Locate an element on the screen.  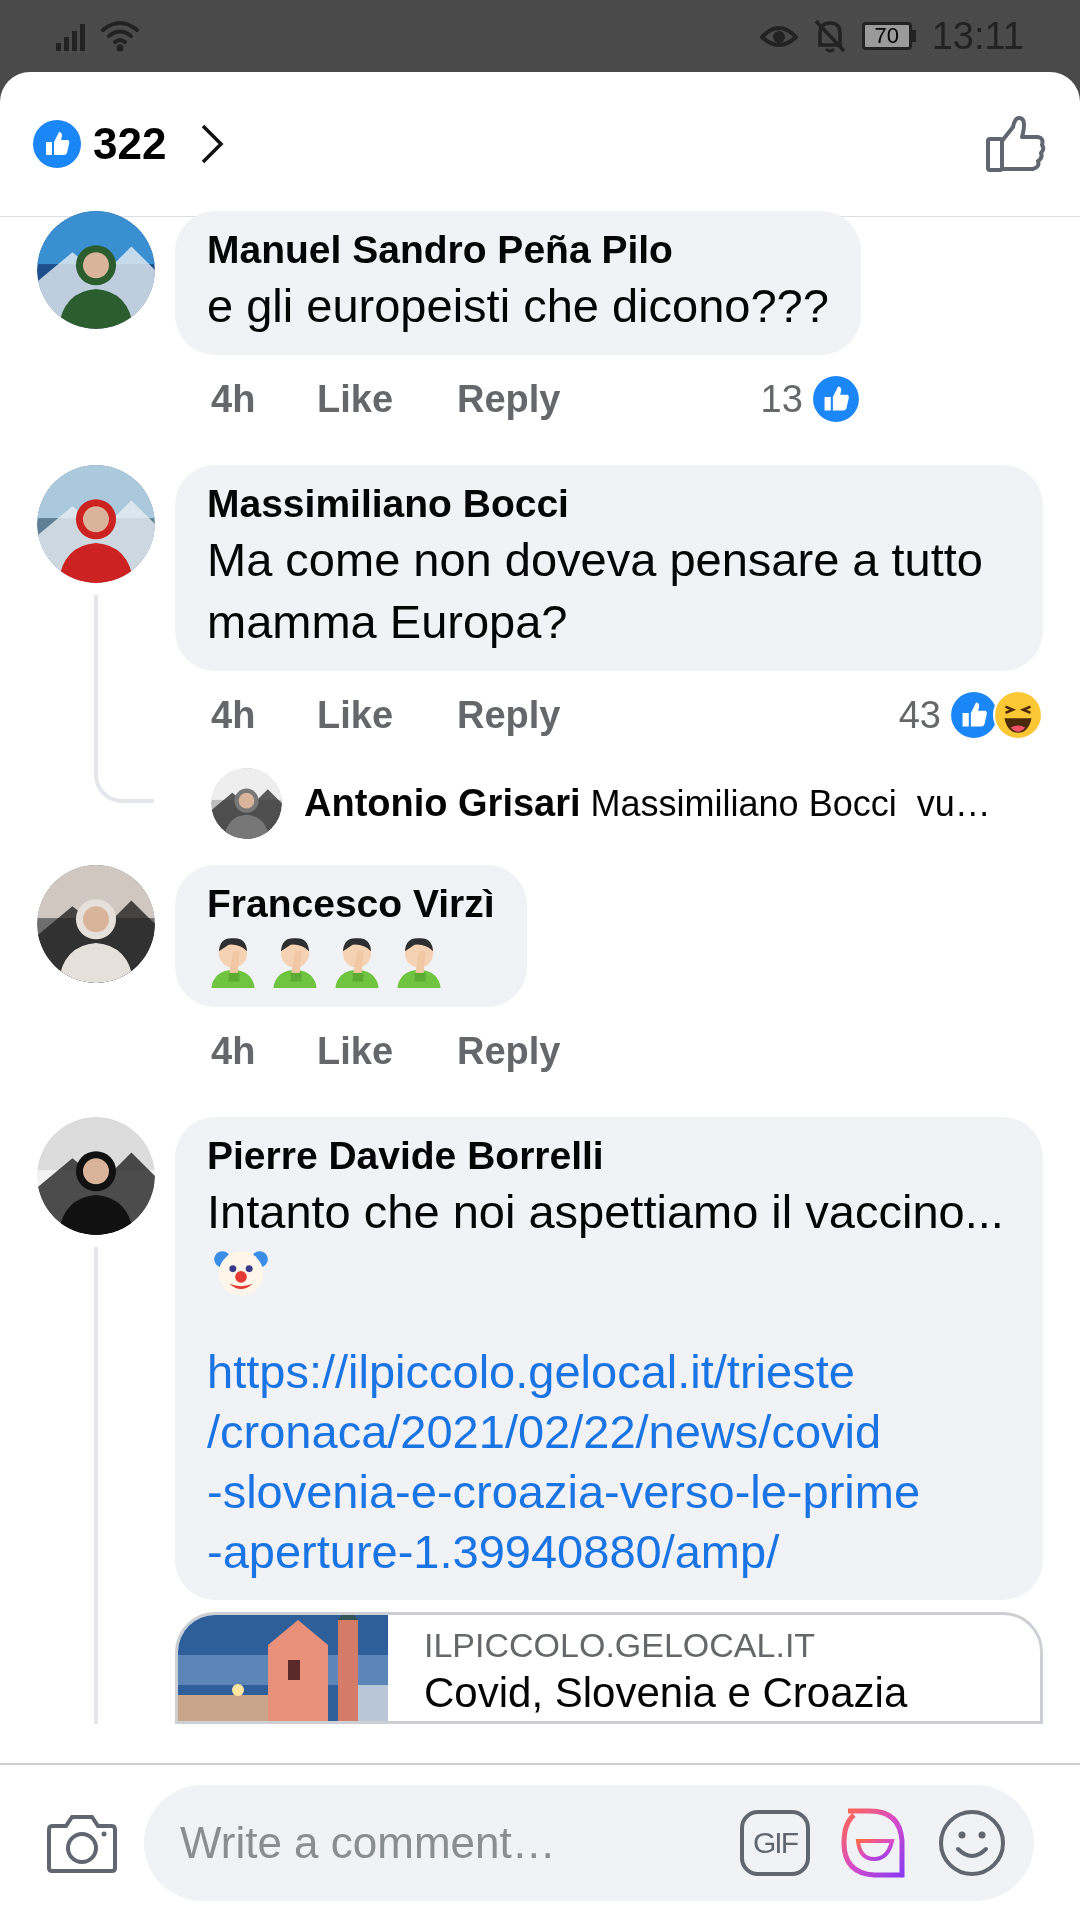
author-name: Pierre Davide Borrelli is located at coordinates (609, 1156).